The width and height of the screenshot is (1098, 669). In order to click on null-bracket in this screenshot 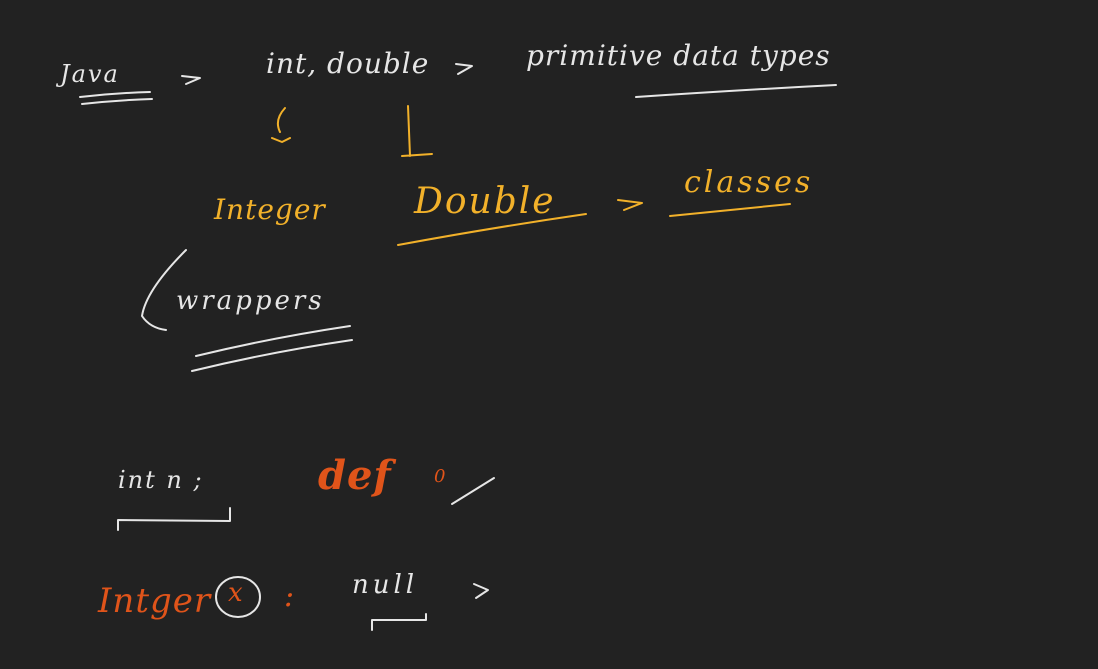, I will do `click(399, 622)`.